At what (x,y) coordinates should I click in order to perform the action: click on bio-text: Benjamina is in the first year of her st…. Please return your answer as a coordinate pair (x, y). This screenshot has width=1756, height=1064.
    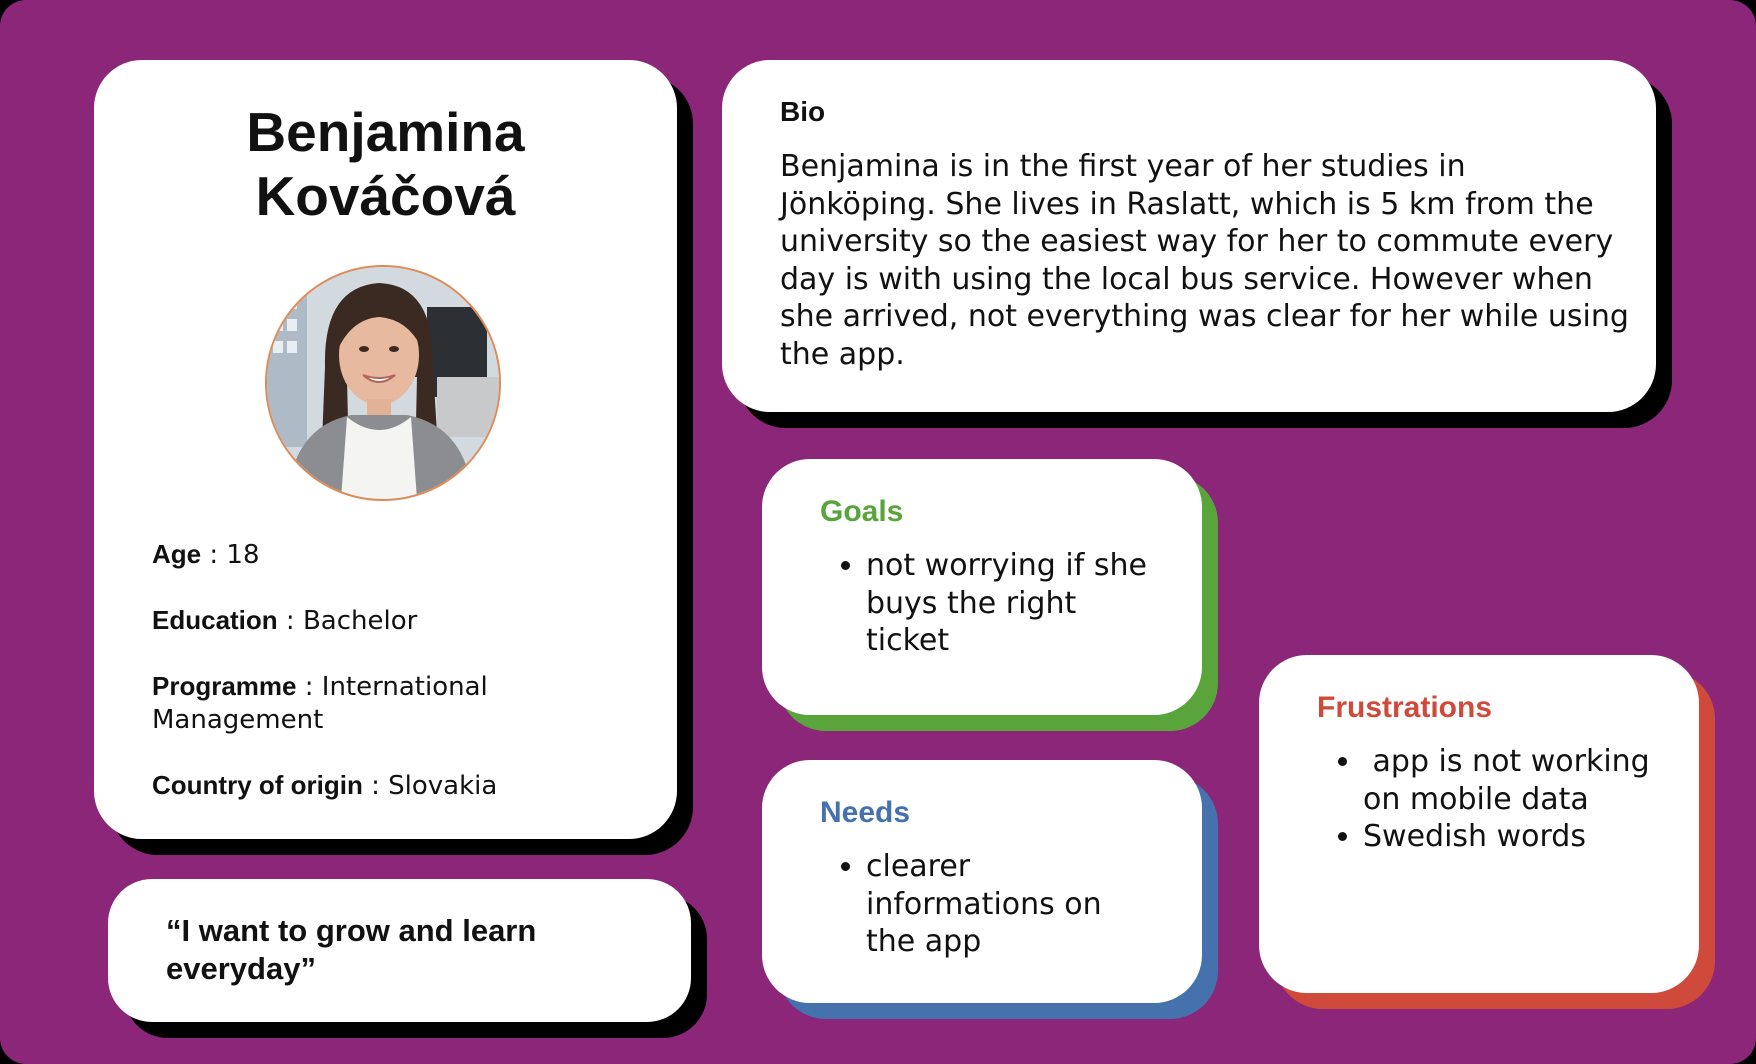
    Looking at the image, I should click on (1204, 260).